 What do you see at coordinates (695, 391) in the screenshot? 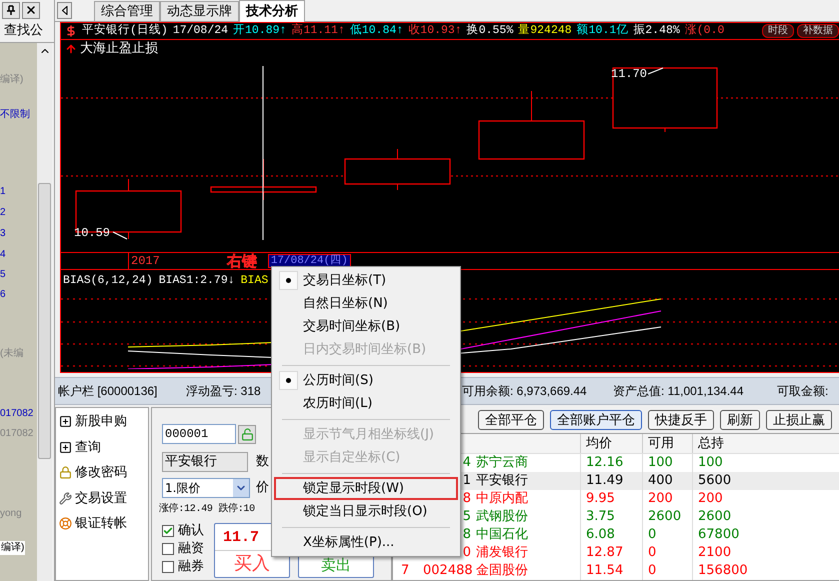
I see `account-field: 资产总值: 11,001,134.44` at bounding box center [695, 391].